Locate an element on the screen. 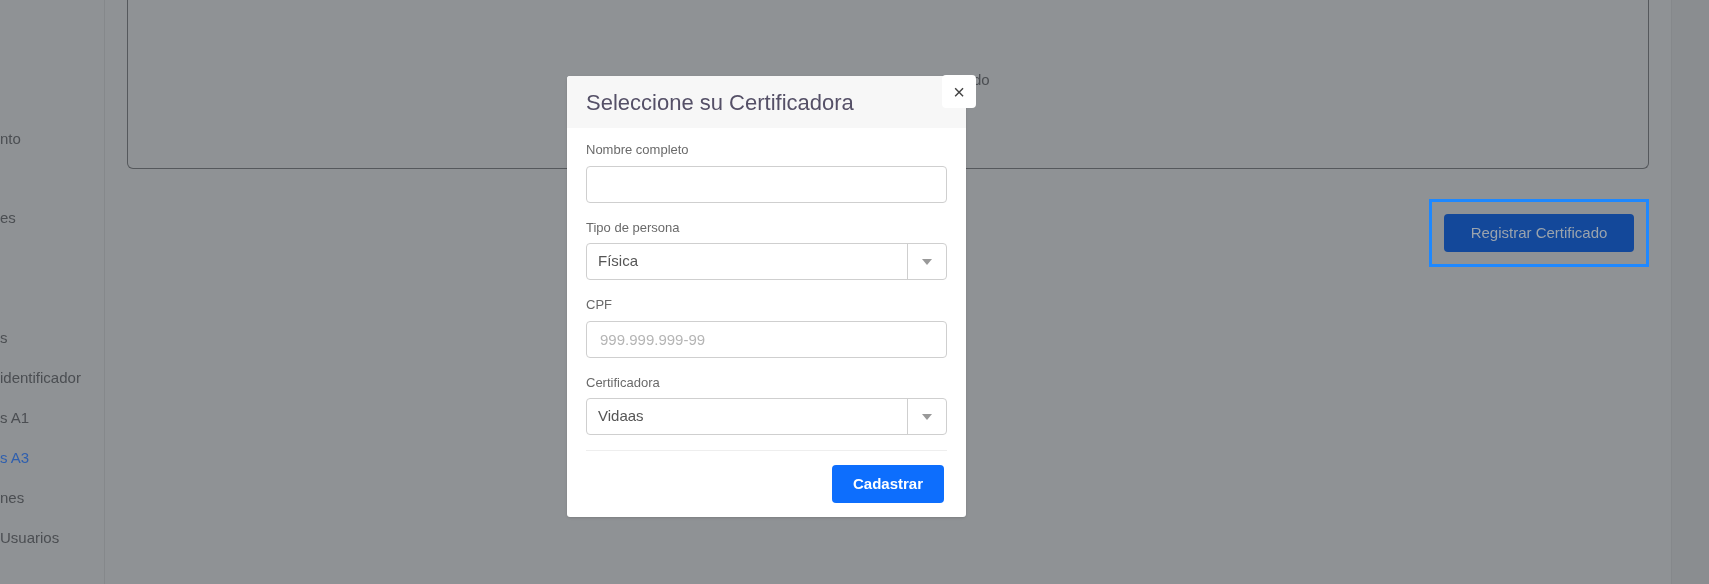 The width and height of the screenshot is (1709, 584). register-button: Registrar Certificado is located at coordinates (1539, 233).